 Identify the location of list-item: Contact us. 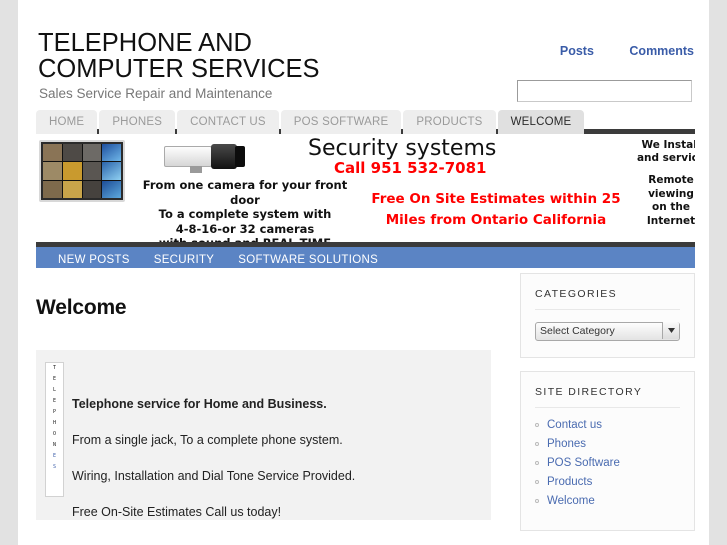
(607, 425).